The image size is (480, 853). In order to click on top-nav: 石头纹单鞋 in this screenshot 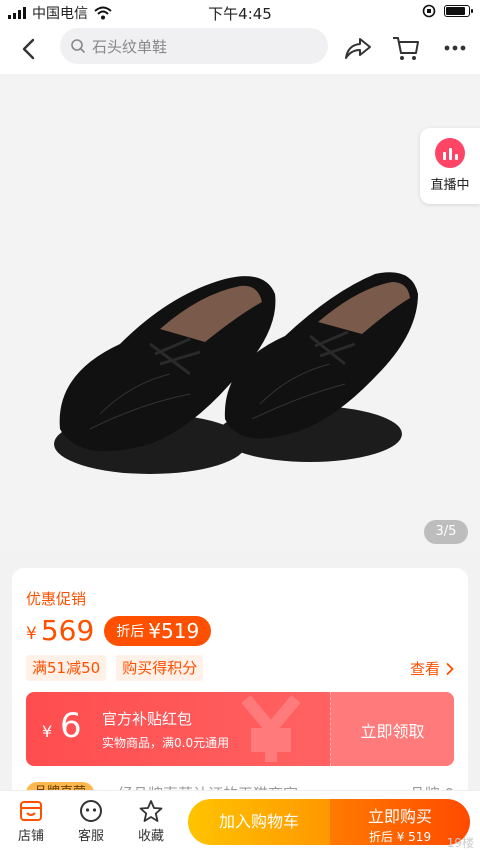, I will do `click(240, 49)`.